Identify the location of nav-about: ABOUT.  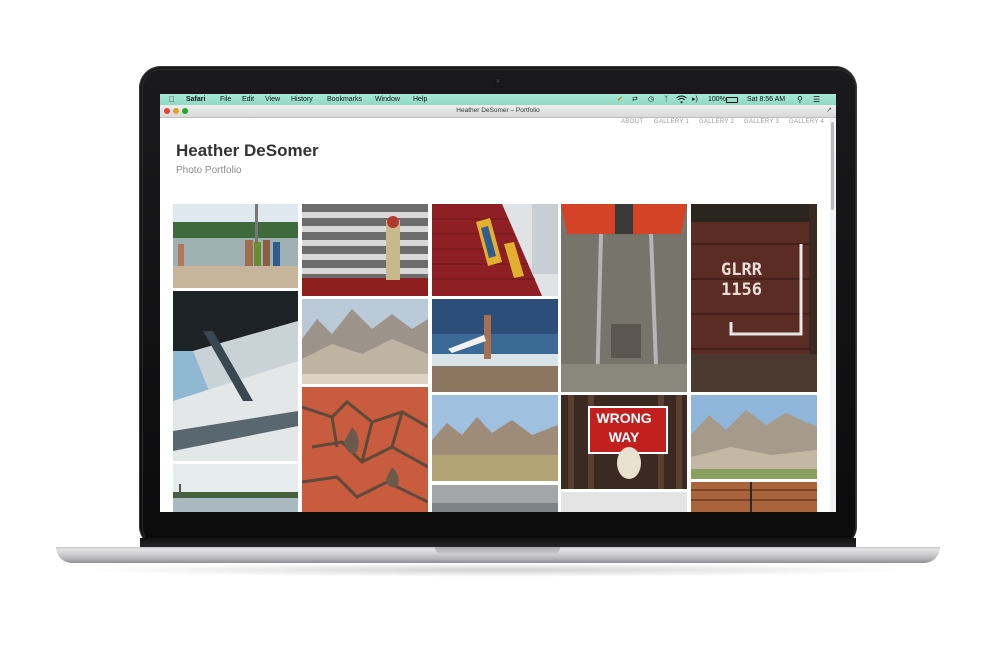
(632, 122).